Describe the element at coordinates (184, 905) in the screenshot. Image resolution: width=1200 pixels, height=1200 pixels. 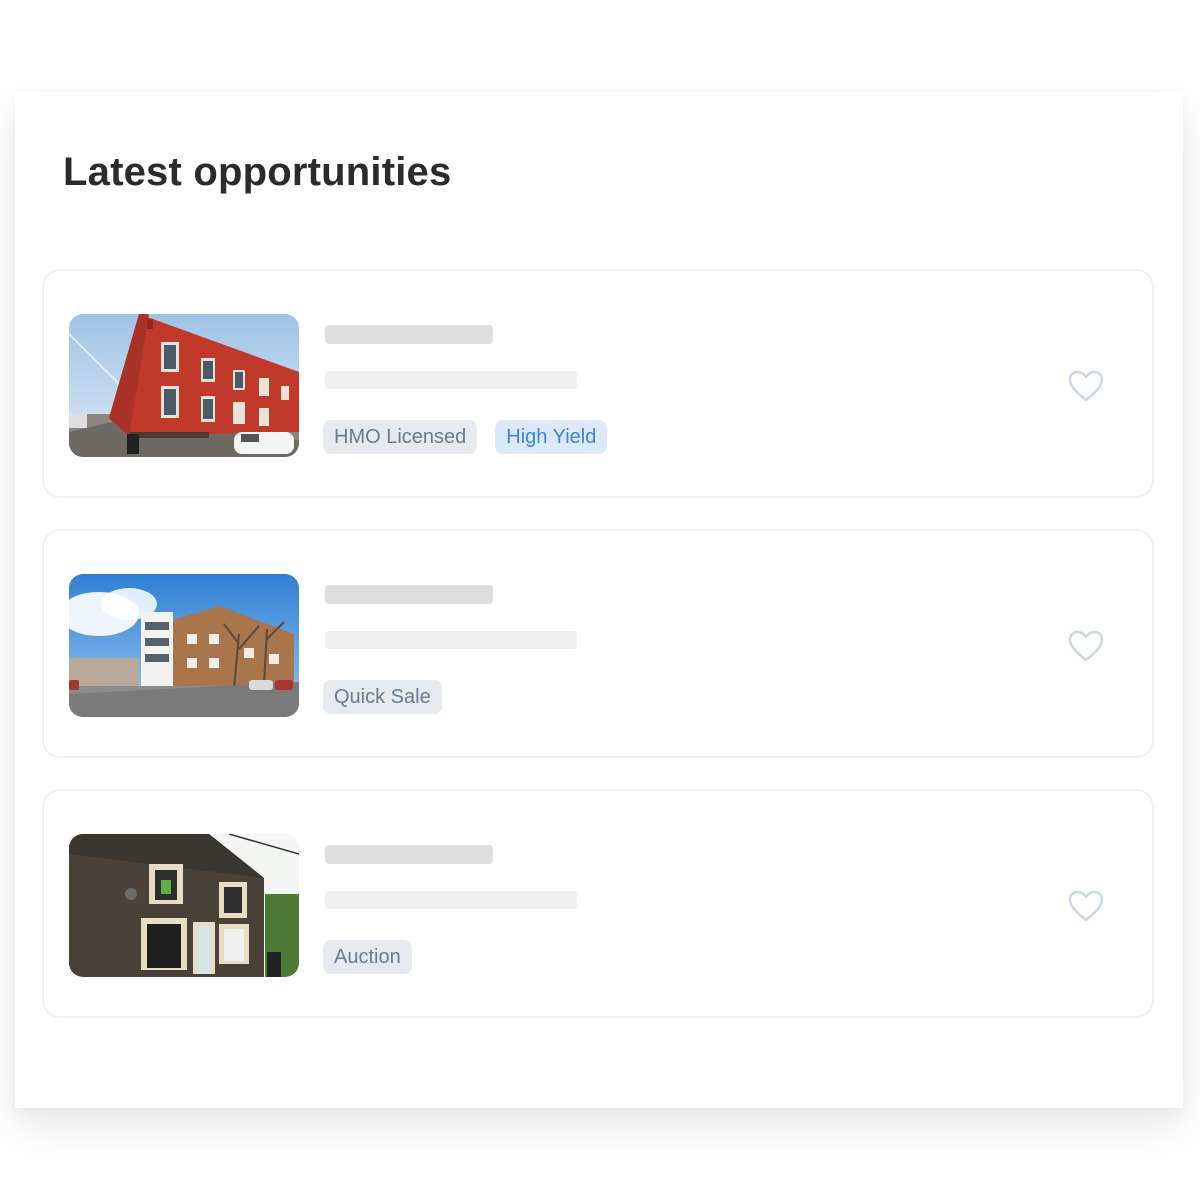
I see `property-photo-stone-cottage` at that location.